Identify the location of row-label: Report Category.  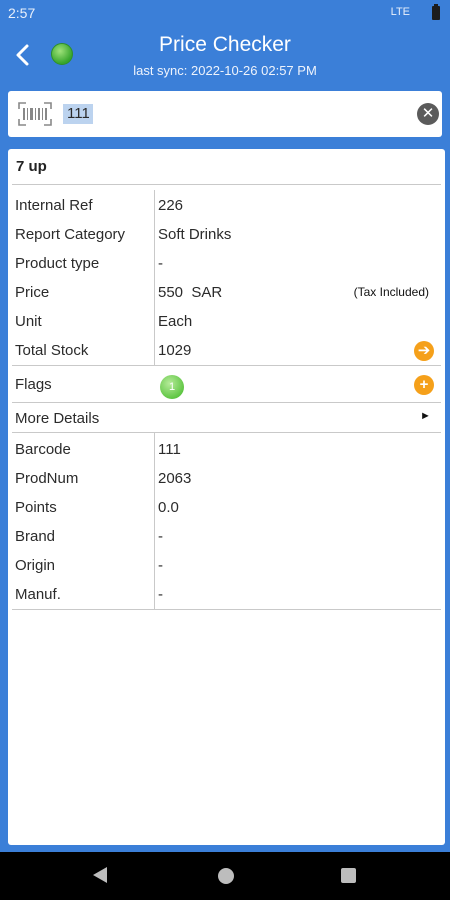
(70, 234).